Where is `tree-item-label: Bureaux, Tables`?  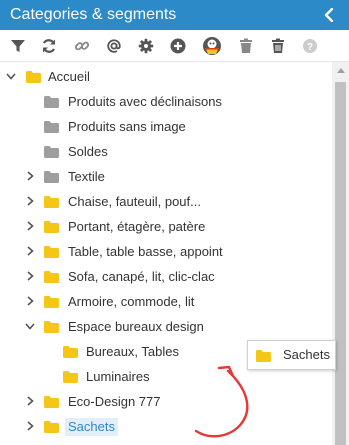 tree-item-label: Bureaux, Tables is located at coordinates (132, 352).